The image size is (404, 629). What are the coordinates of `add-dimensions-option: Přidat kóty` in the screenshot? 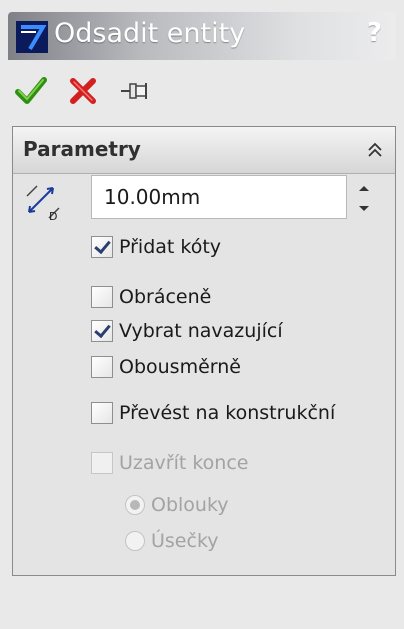 It's located at (156, 247).